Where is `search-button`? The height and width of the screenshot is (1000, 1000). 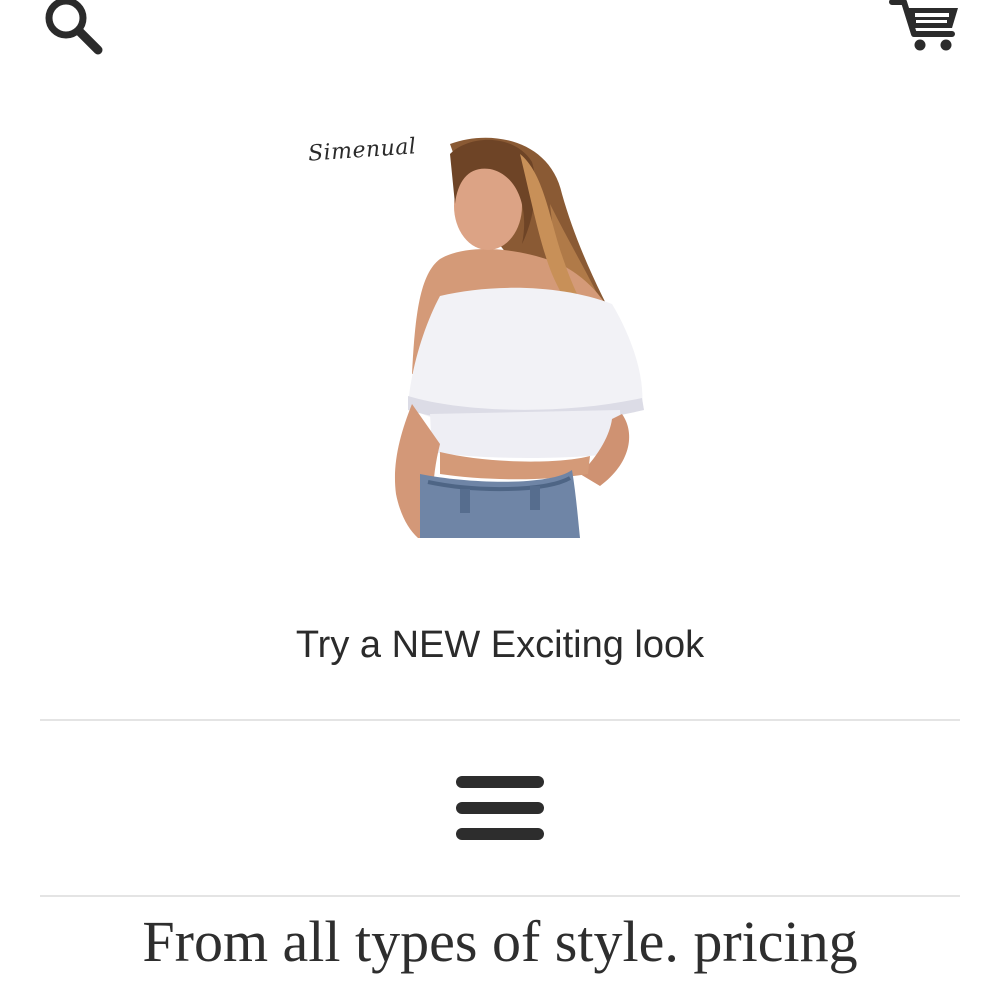
search-button is located at coordinates (74, 28).